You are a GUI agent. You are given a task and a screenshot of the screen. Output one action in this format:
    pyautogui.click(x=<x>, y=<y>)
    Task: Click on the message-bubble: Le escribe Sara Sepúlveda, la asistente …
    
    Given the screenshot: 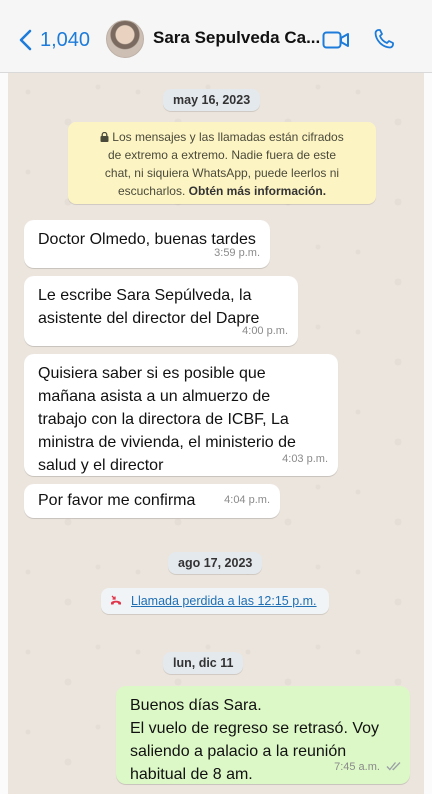 What is the action you would take?
    pyautogui.click(x=161, y=311)
    